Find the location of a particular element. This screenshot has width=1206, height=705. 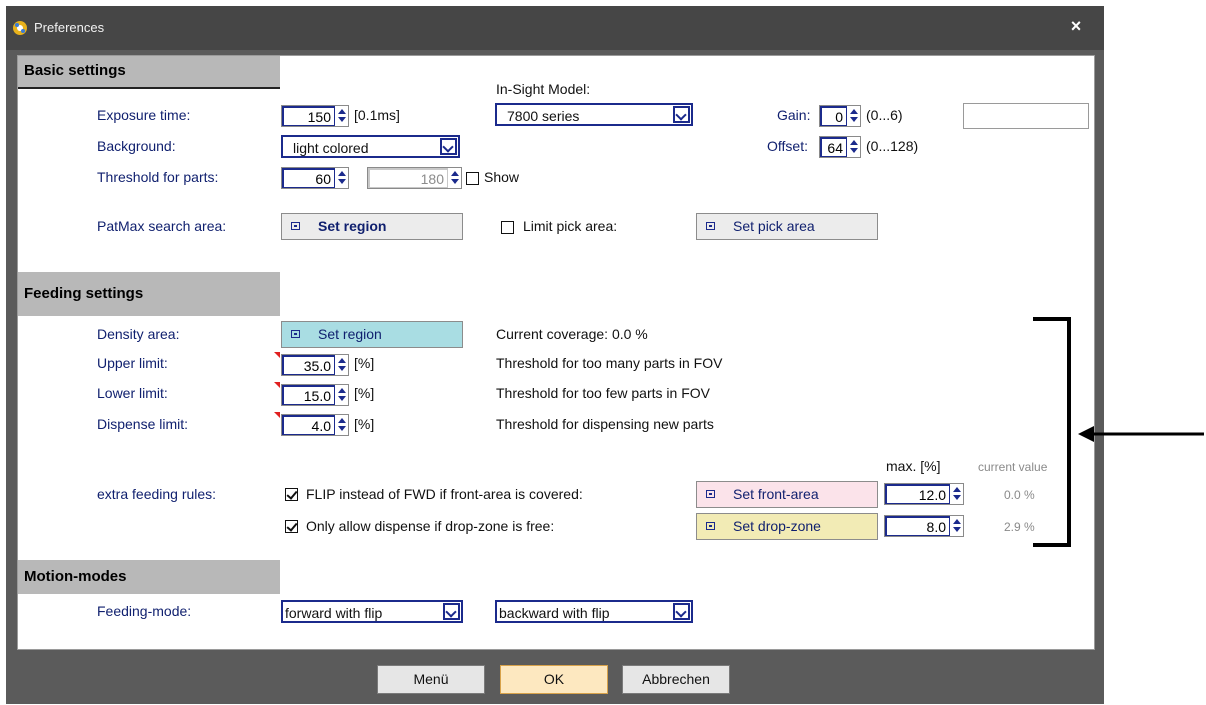

menu-button: Menü is located at coordinates (431, 679).